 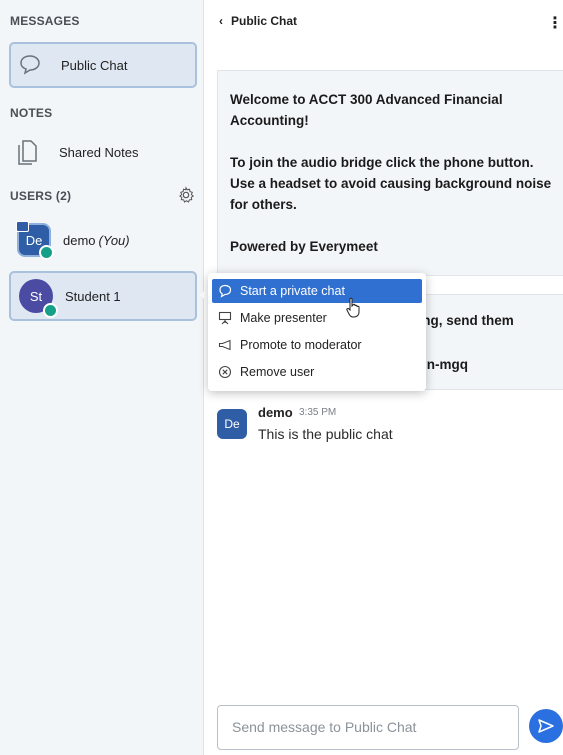 I want to click on menu-item-promote-to-moderator: Promote to moderator, so click(x=317, y=345).